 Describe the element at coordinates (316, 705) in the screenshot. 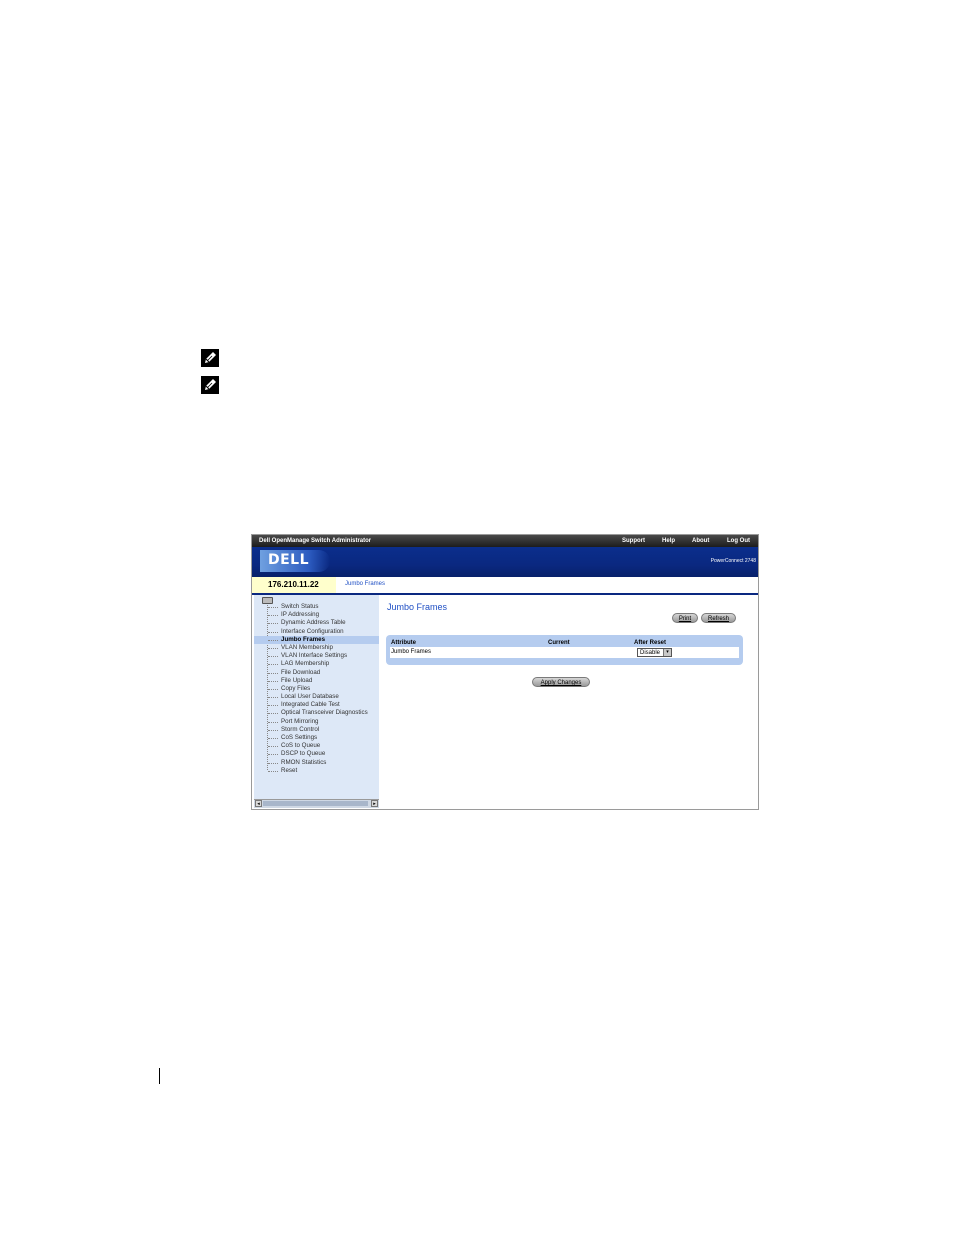

I see `tree-item-integrated-cable-test: Integrated Cable Test` at that location.